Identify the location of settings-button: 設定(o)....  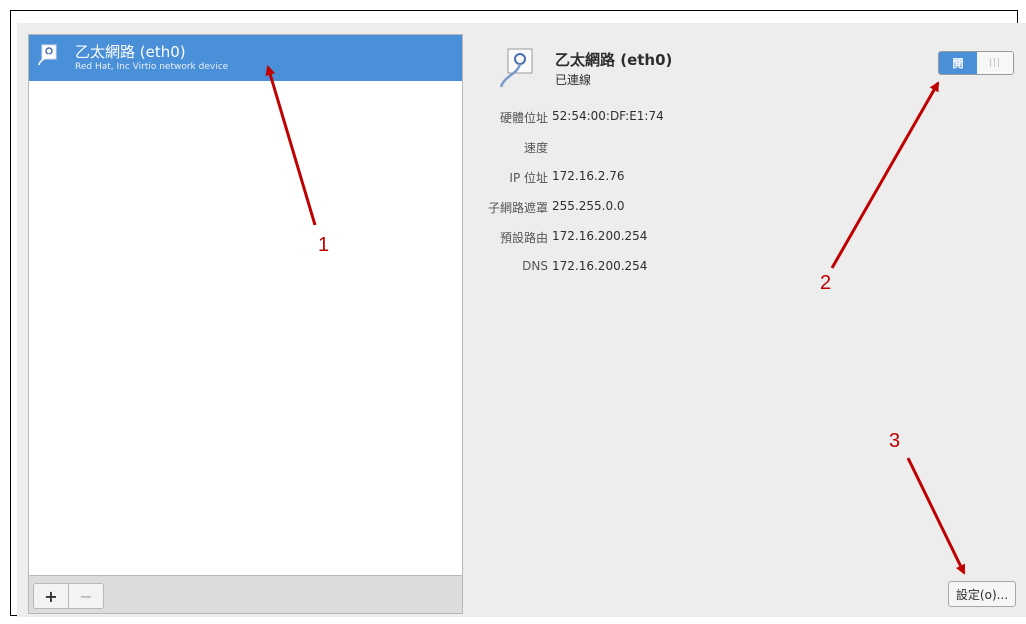
(982, 594).